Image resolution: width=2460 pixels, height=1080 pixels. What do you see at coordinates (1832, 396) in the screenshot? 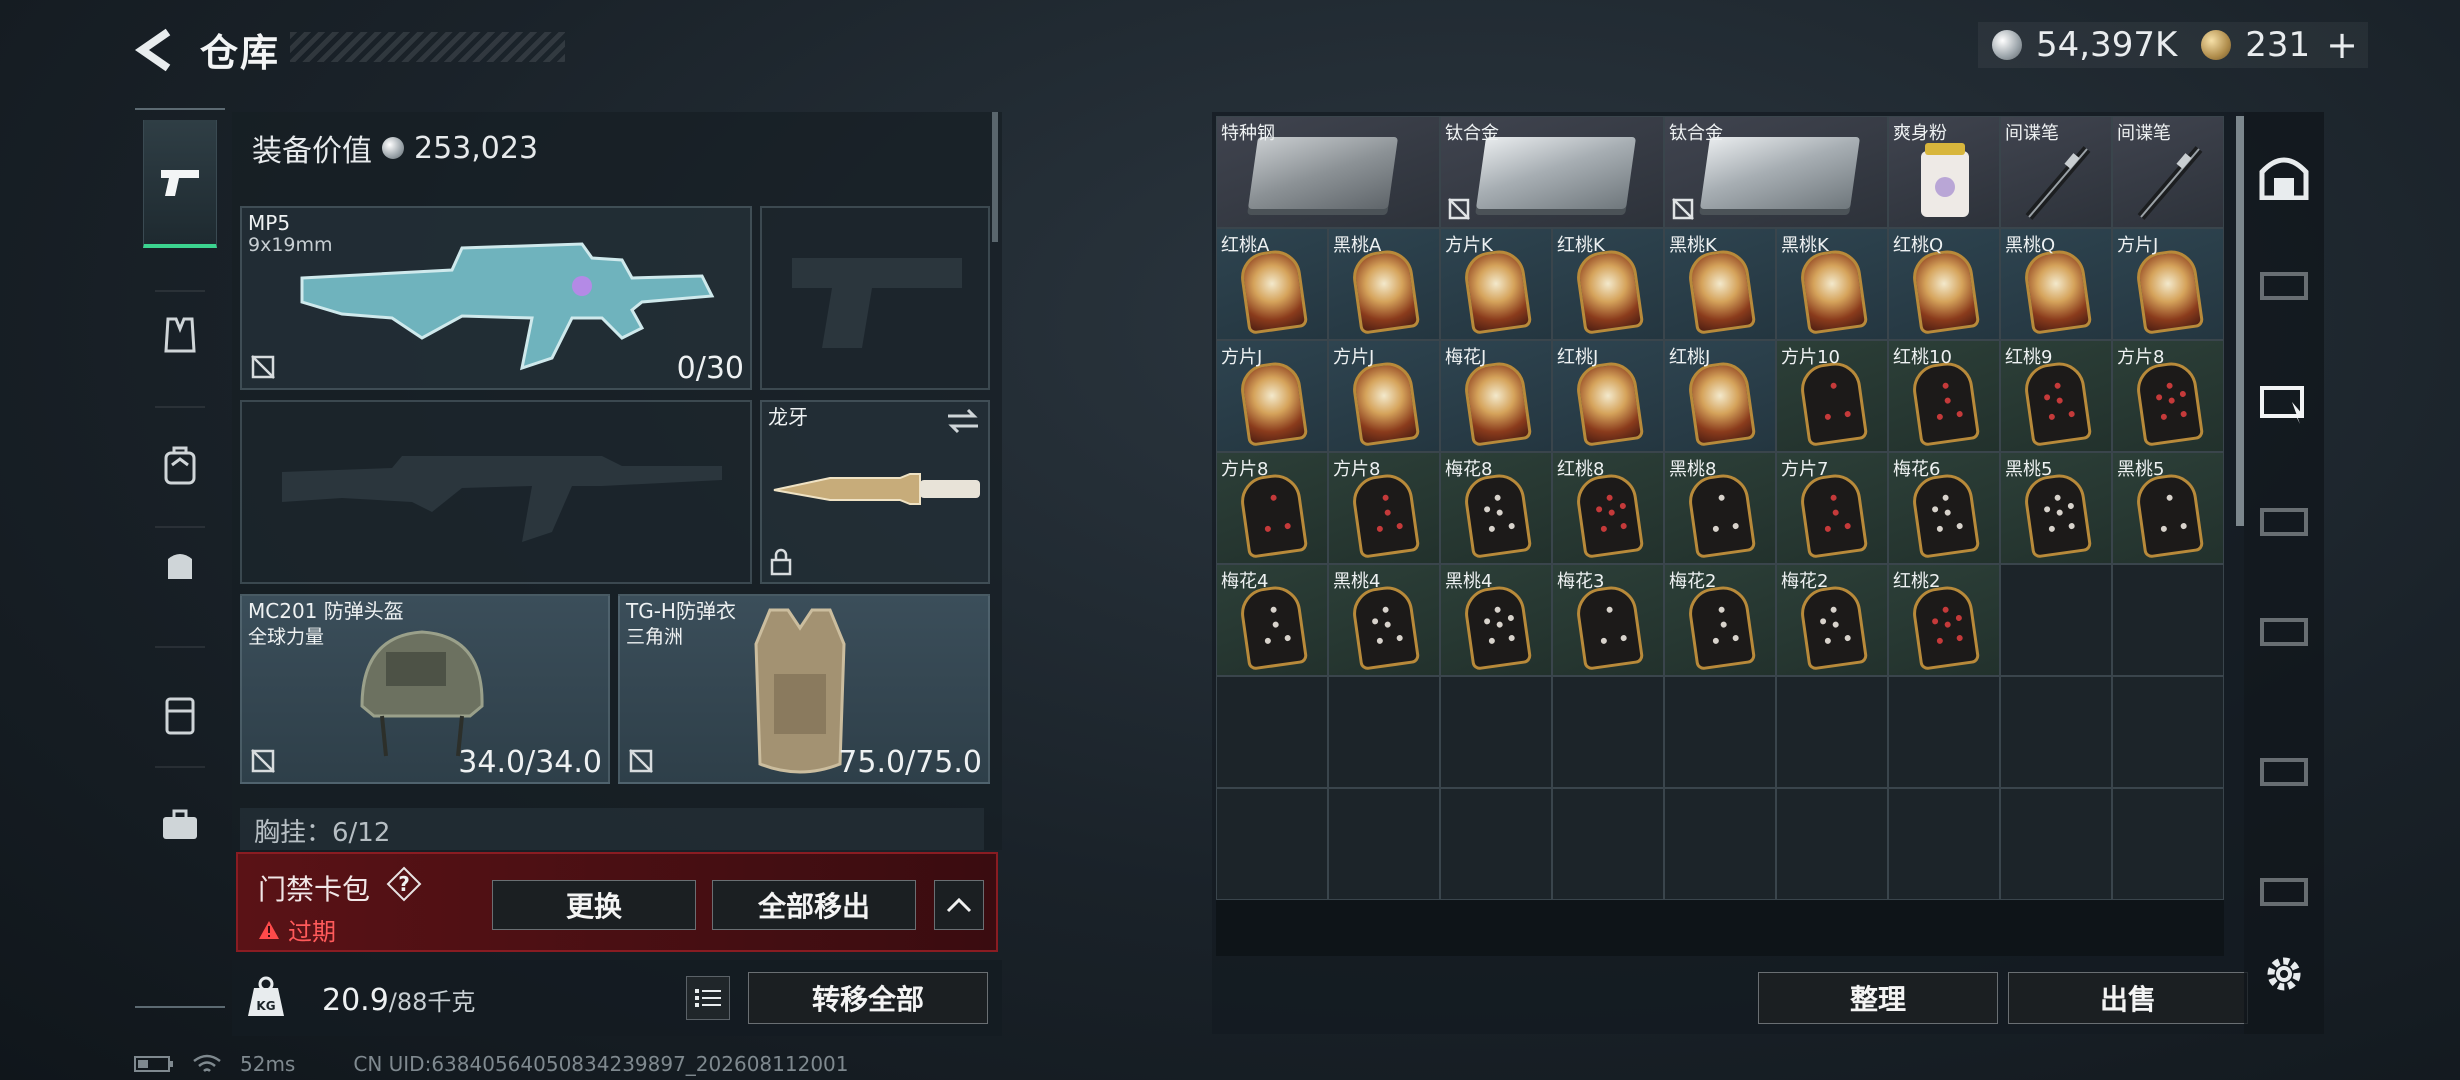
I see `storage-item: 方片10` at bounding box center [1832, 396].